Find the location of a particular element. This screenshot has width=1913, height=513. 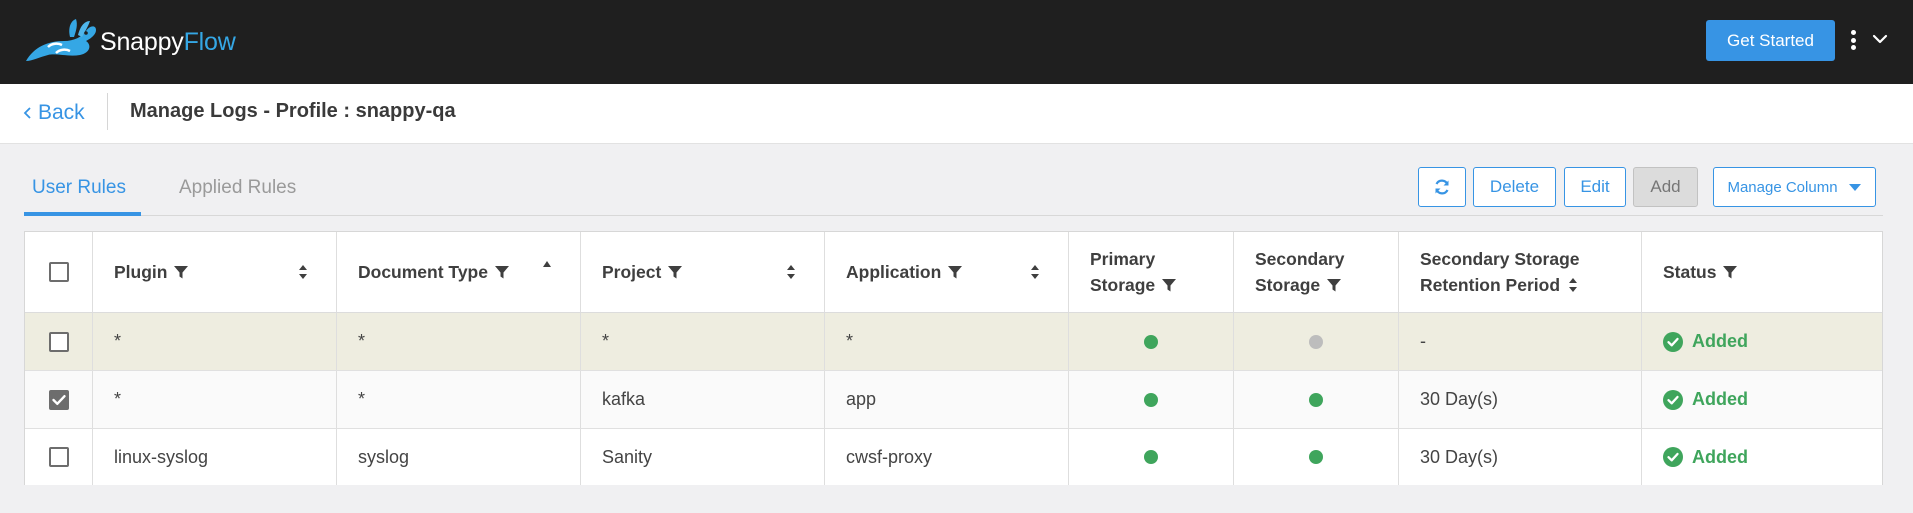

active-tab-indicator is located at coordinates (82, 214).